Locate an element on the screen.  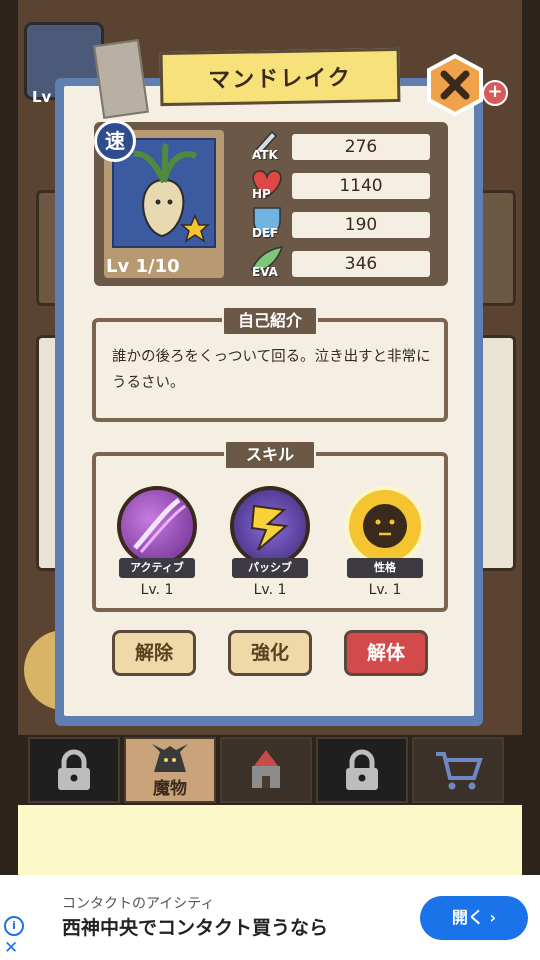
stat-eva: EVA 346 is located at coordinates (341, 262).